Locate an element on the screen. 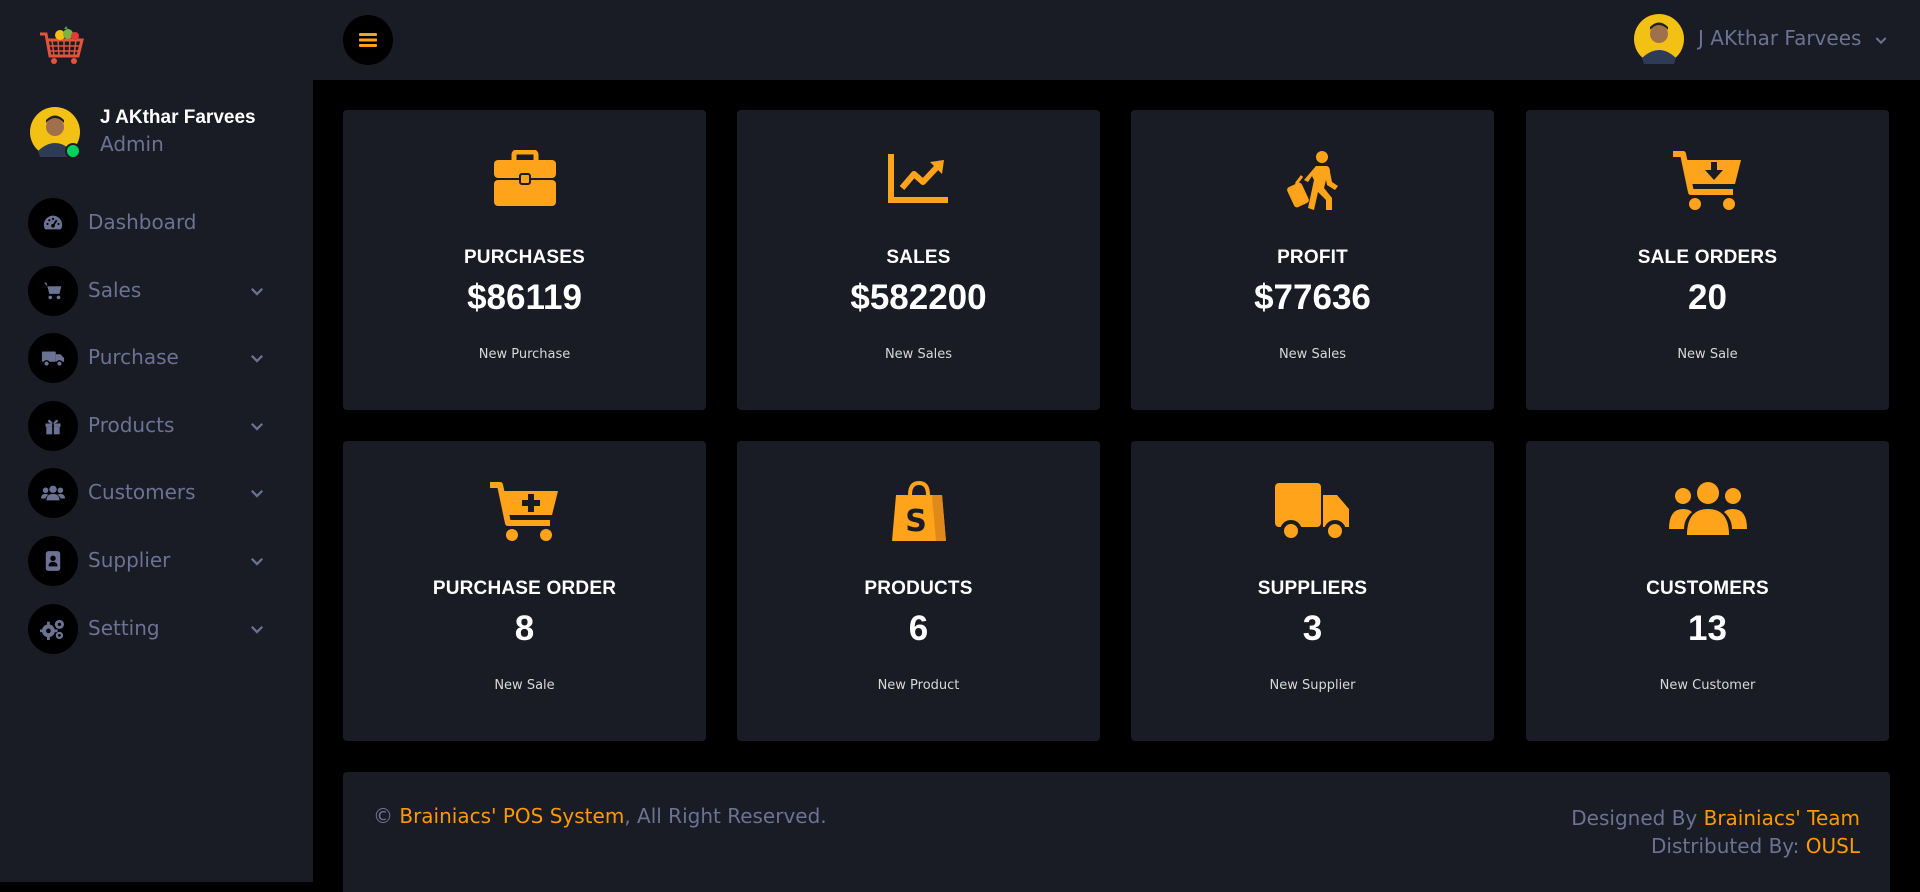  shopping-basket-logo-icon is located at coordinates (62, 46).